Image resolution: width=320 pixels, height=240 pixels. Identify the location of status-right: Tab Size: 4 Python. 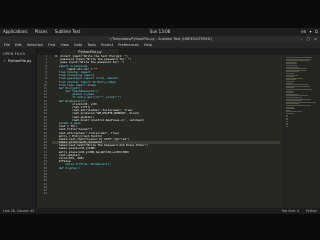
(296, 211).